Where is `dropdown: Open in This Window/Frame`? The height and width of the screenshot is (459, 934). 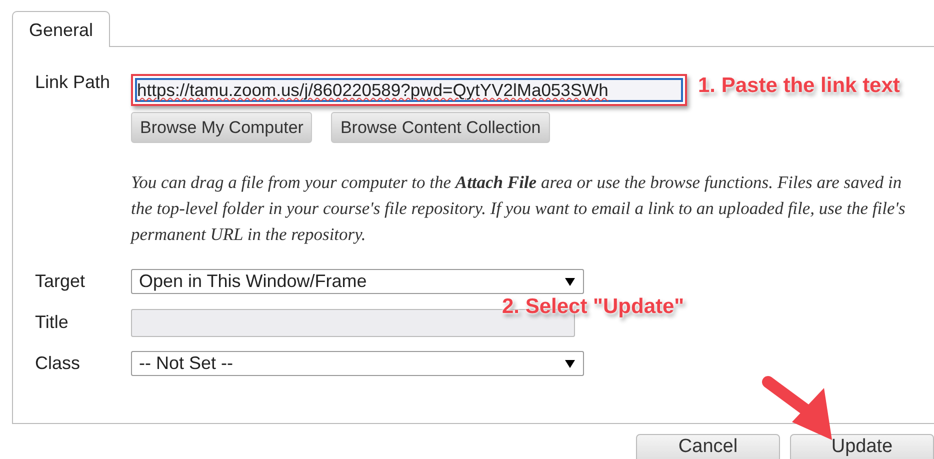
dropdown: Open in This Window/Frame is located at coordinates (357, 281).